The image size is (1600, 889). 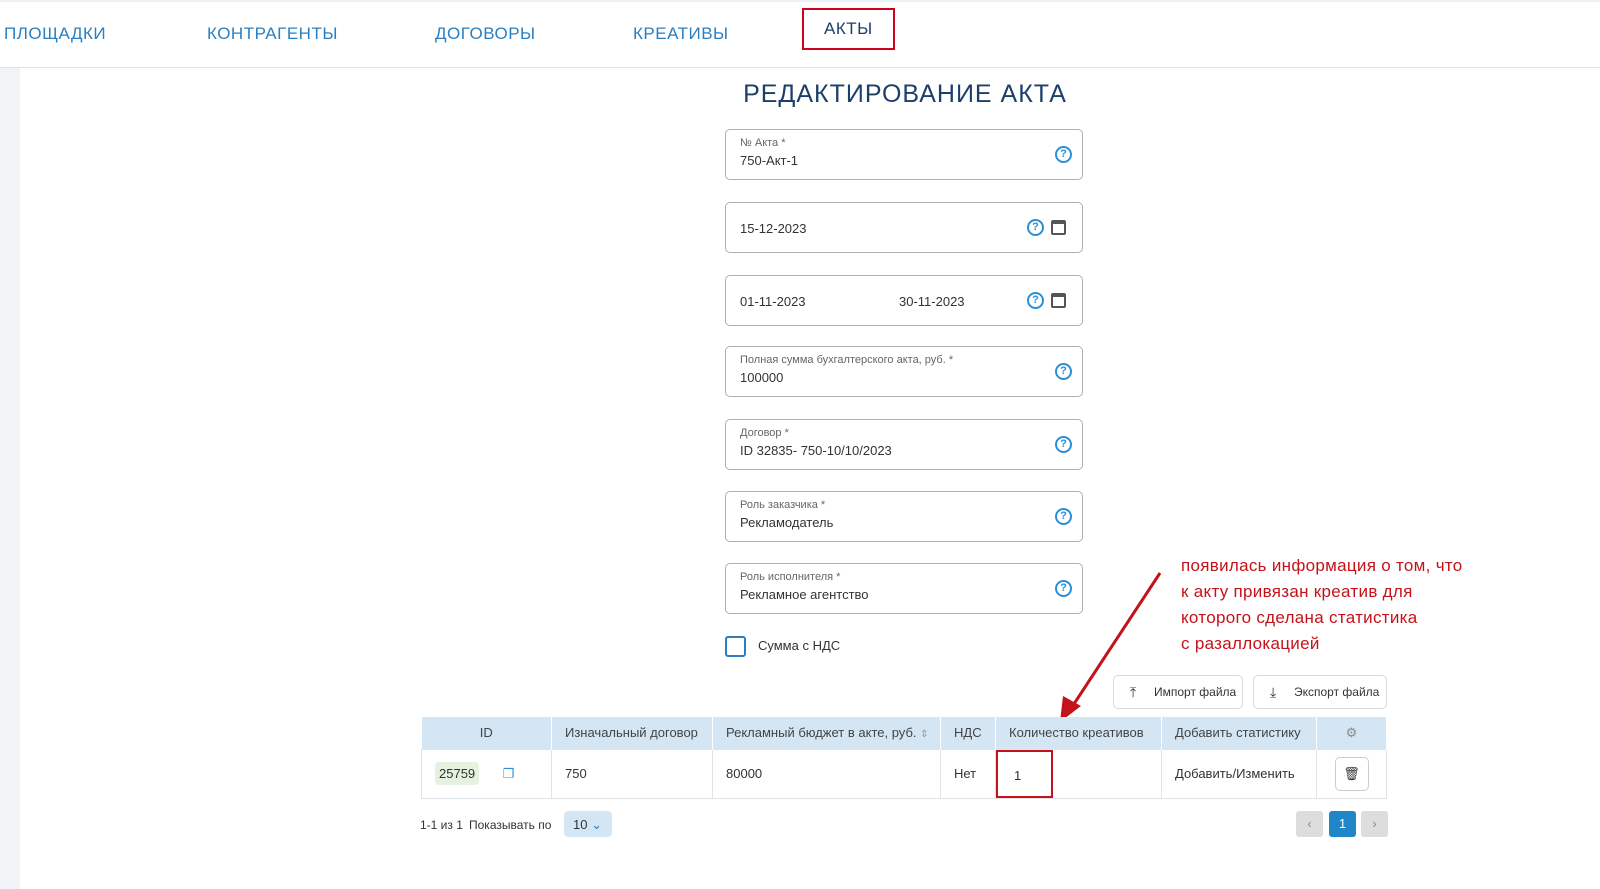 I want to click on page-size-label: Показывать по, so click(x=510, y=825).